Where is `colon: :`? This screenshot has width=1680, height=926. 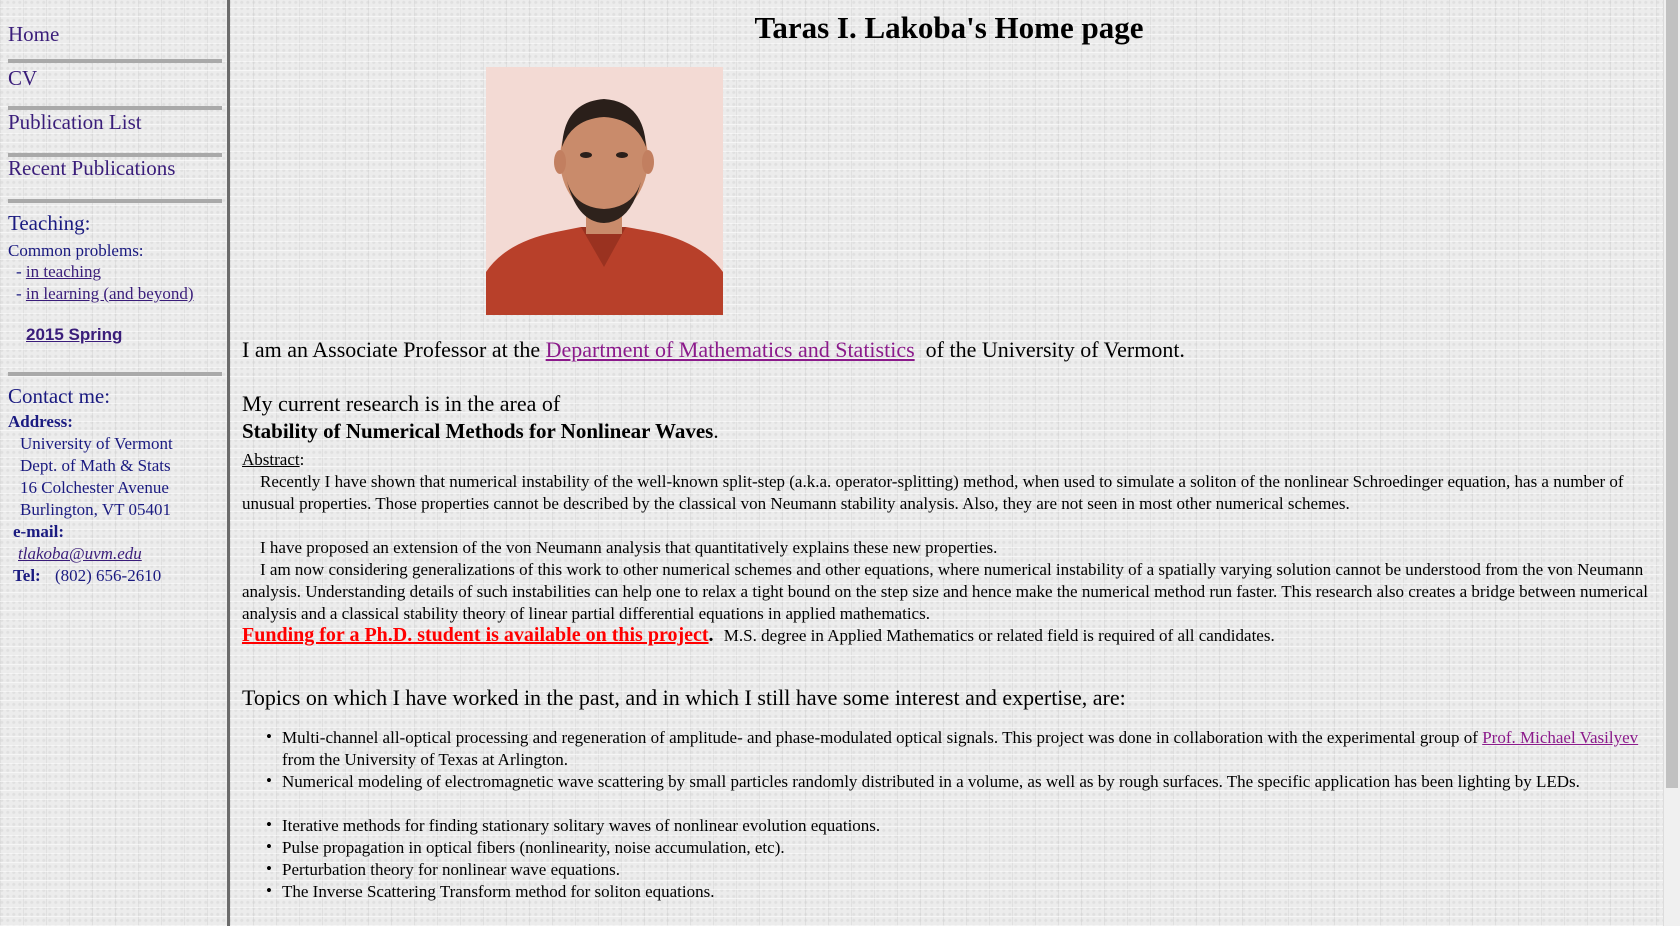
colon: : is located at coordinates (302, 459).